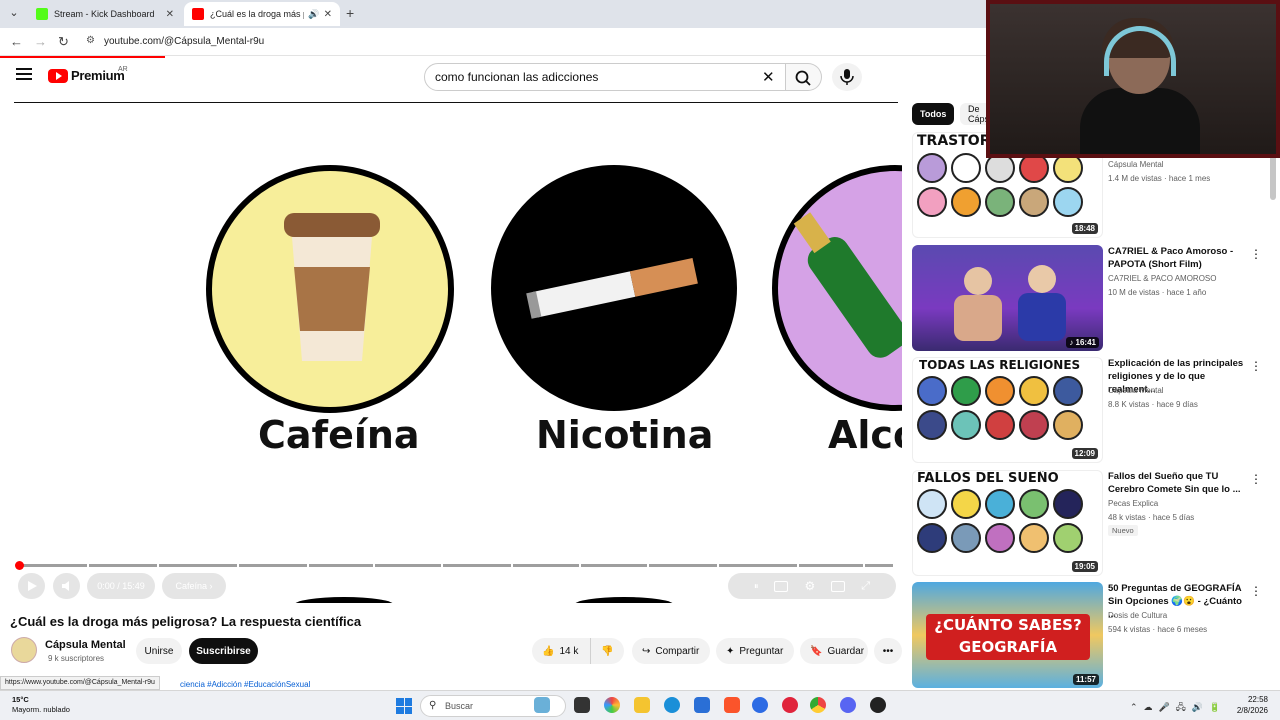  What do you see at coordinates (14, 14) in the screenshot?
I see `tab-search-chevron-icon: ⌄` at bounding box center [14, 14].